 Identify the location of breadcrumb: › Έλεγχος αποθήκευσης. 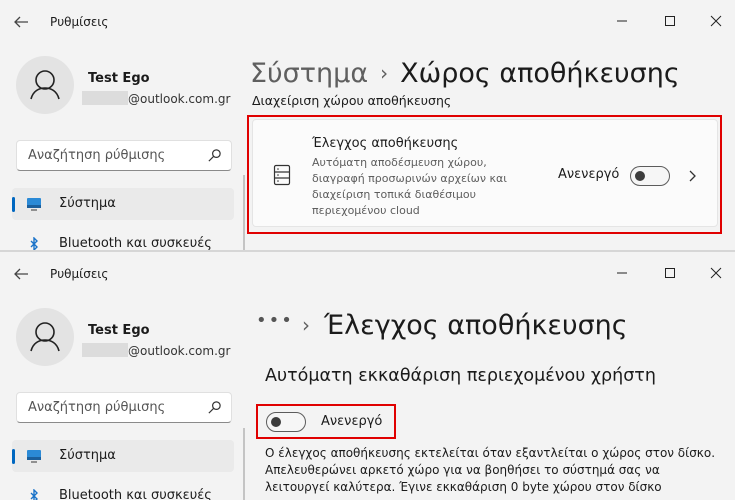
(465, 325).